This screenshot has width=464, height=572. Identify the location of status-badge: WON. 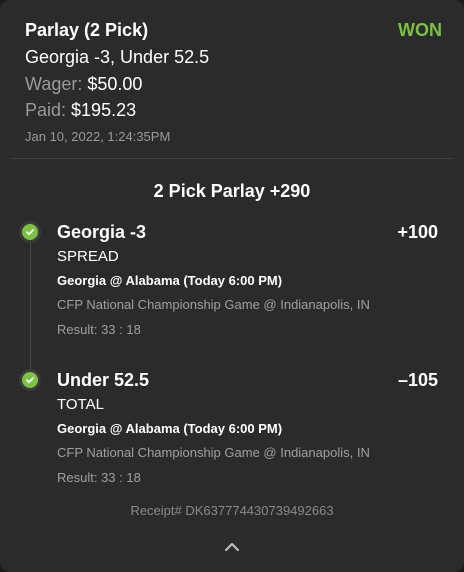
(420, 30).